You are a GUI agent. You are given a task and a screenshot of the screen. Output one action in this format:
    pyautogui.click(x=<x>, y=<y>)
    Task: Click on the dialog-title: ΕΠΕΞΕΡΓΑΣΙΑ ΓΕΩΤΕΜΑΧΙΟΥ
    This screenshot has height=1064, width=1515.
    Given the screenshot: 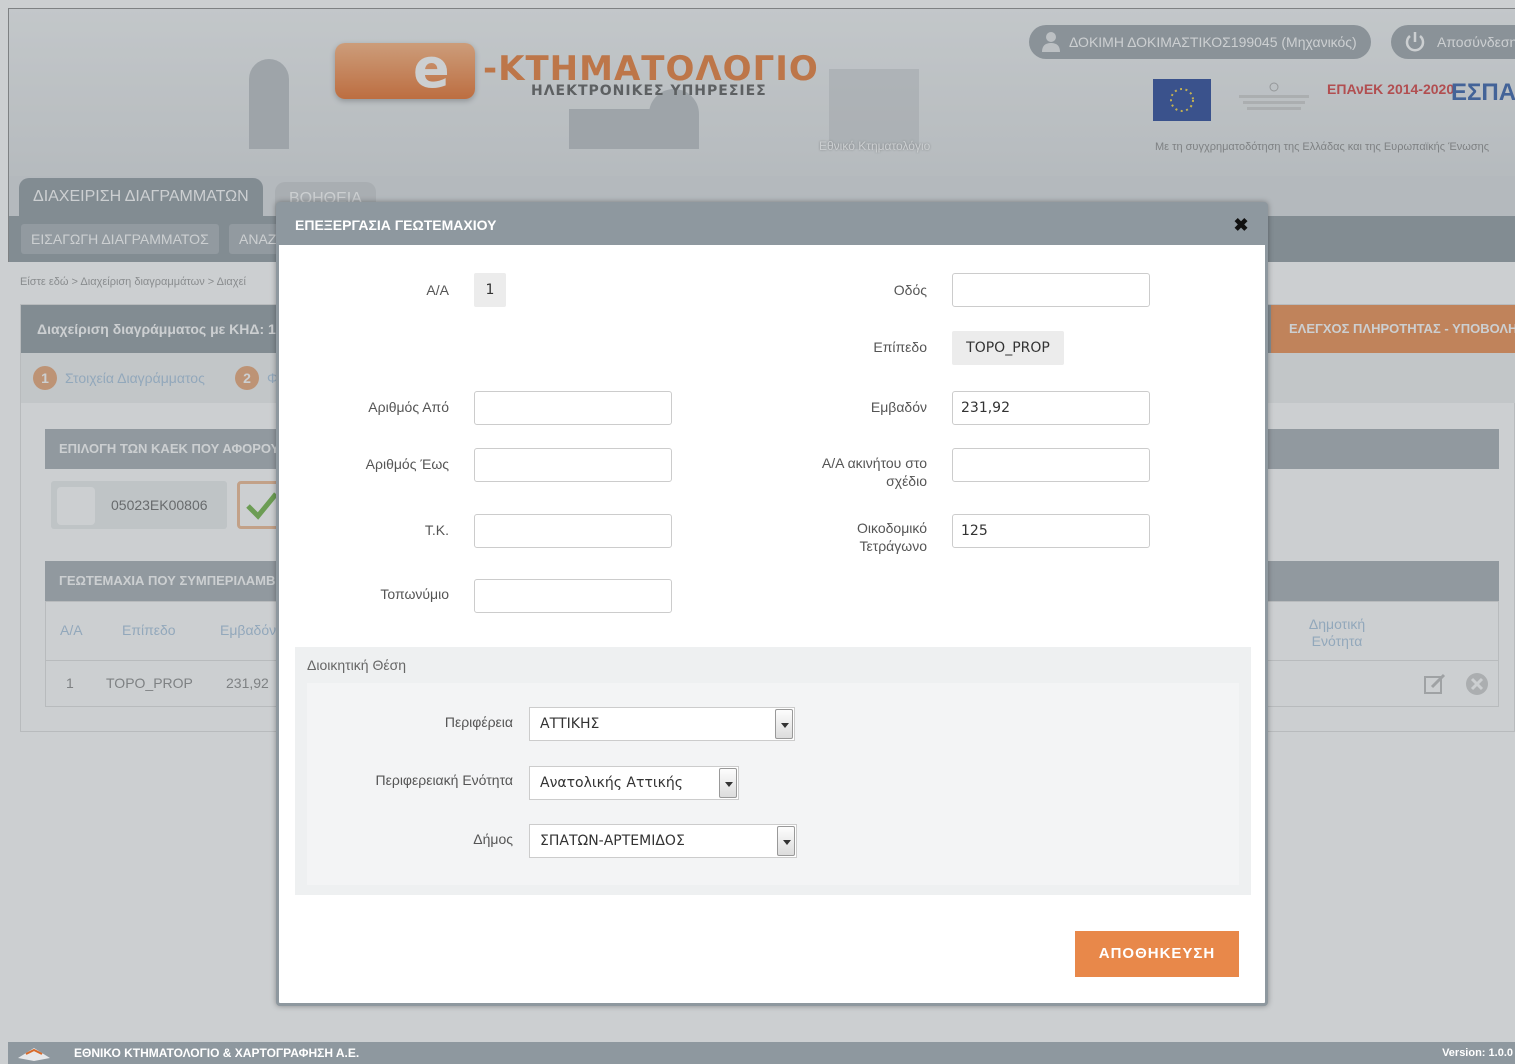 What is the action you would take?
    pyautogui.click(x=772, y=225)
    